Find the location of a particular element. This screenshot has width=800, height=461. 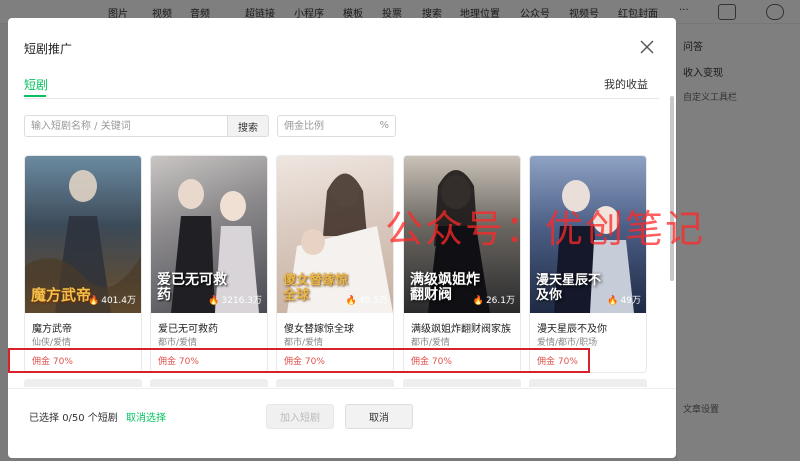

join-drama-button: 加入短剧 is located at coordinates (300, 416).